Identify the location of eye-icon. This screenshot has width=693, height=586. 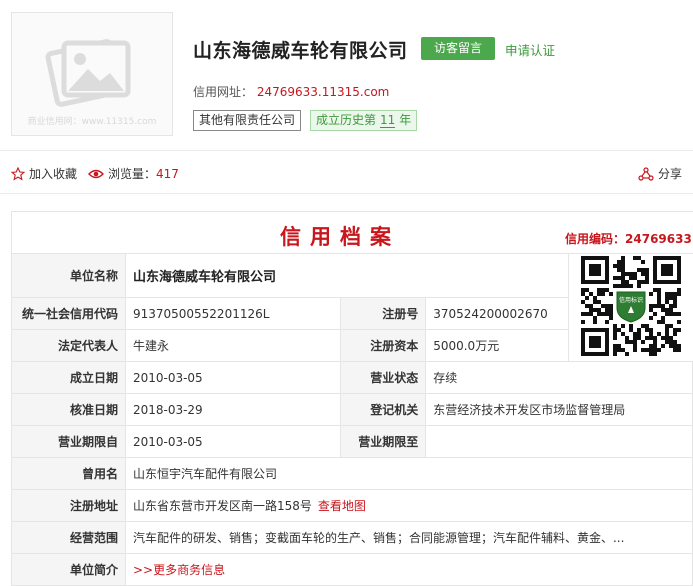
(96, 173).